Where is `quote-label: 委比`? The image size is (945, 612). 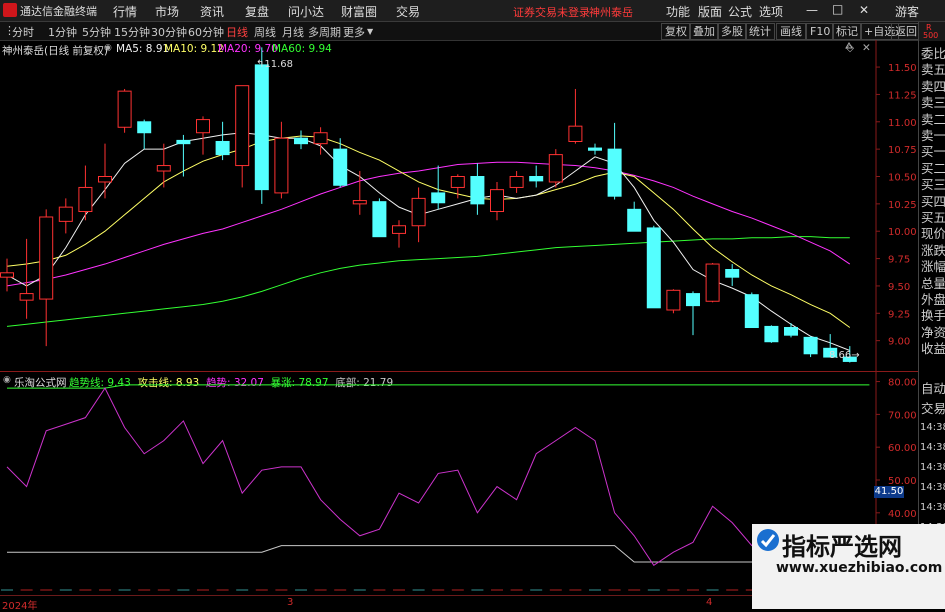
quote-label: 委比 is located at coordinates (933, 53).